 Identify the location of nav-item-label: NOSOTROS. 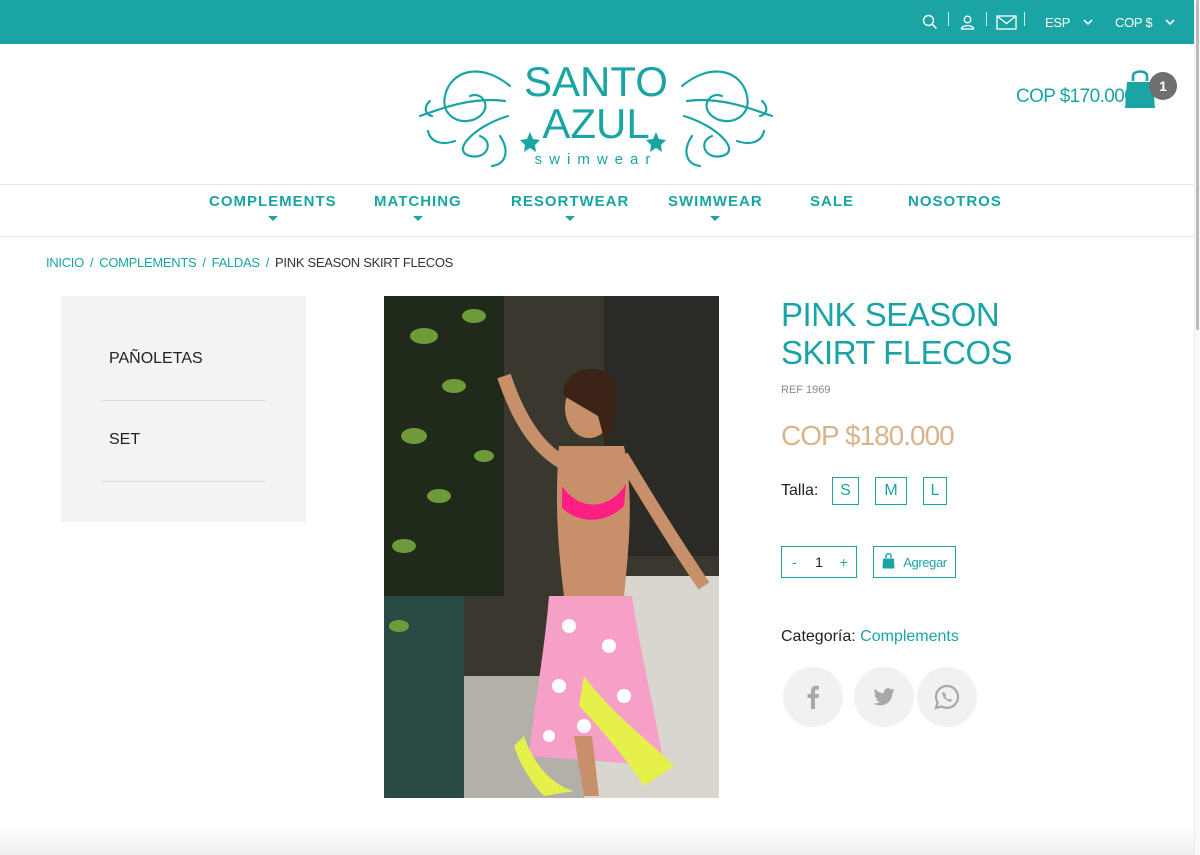
(955, 201).